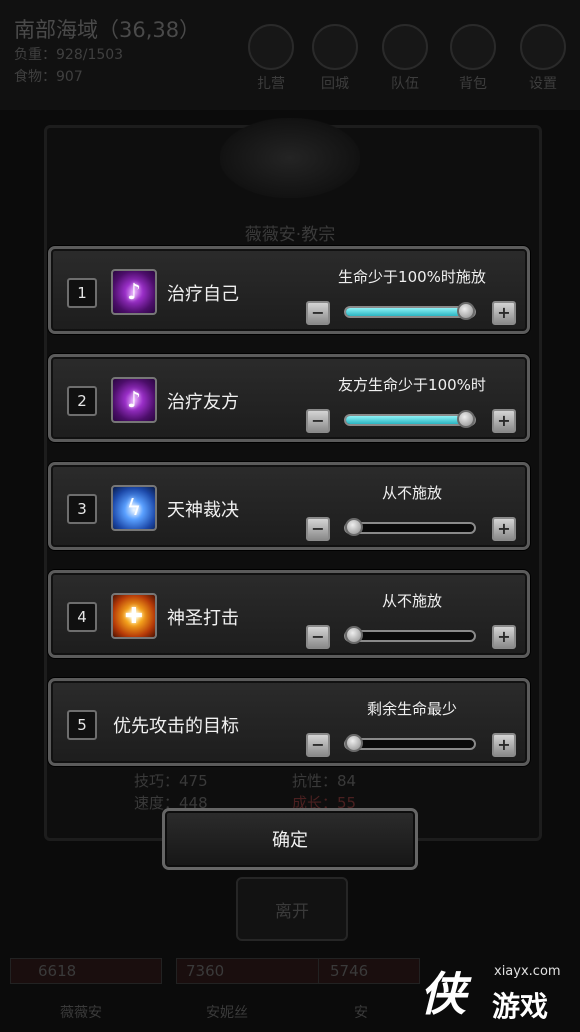  I want to click on attr-skill: 技巧：475, so click(171, 781).